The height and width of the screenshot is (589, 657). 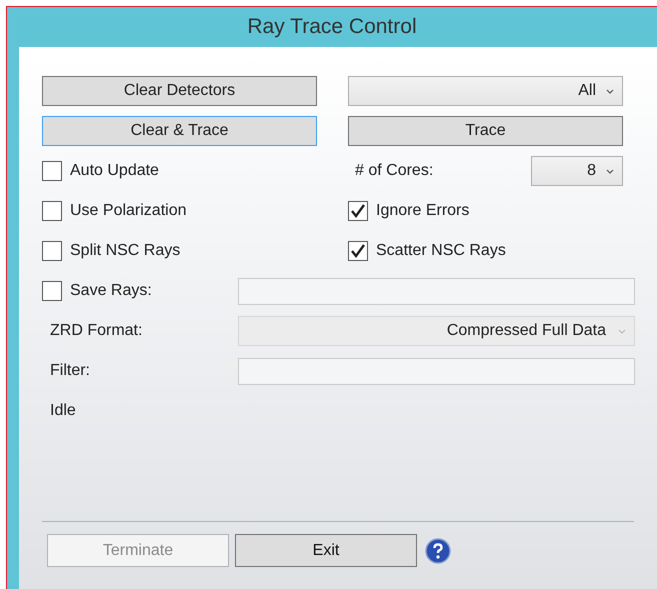 What do you see at coordinates (577, 171) in the screenshot?
I see `cores-dropdown: 8` at bounding box center [577, 171].